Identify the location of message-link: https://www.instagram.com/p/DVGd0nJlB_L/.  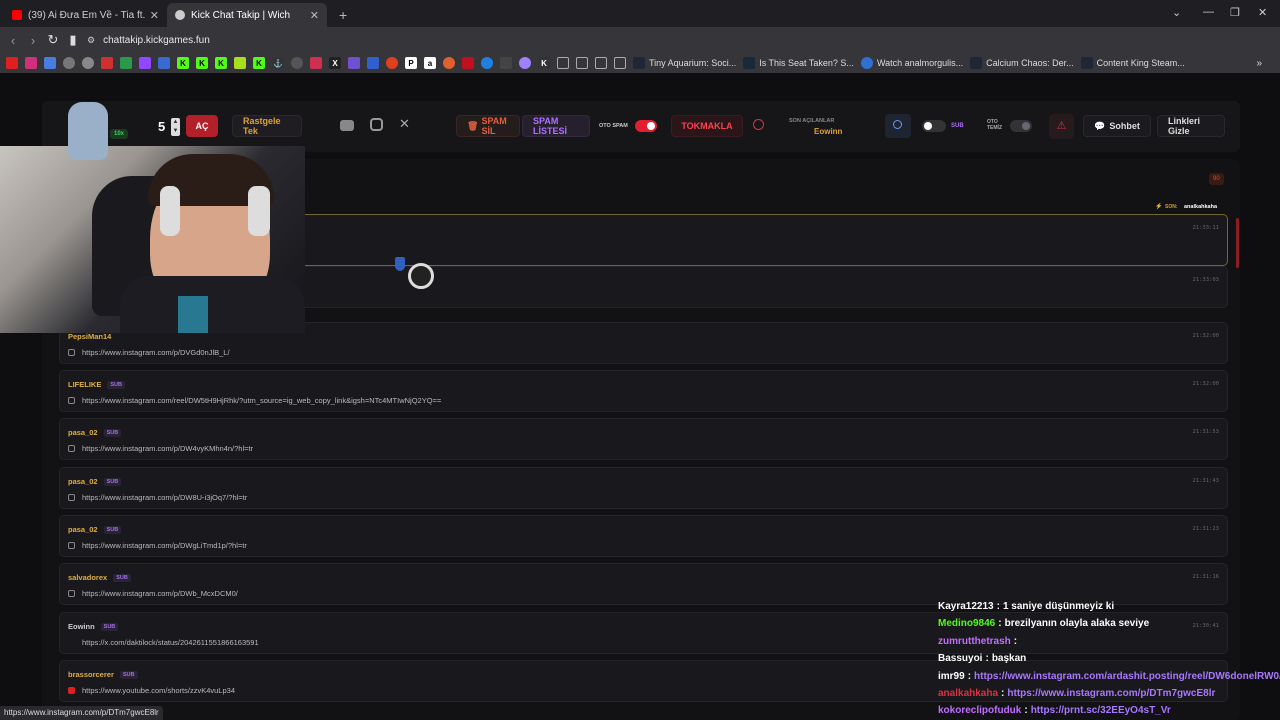
(149, 352).